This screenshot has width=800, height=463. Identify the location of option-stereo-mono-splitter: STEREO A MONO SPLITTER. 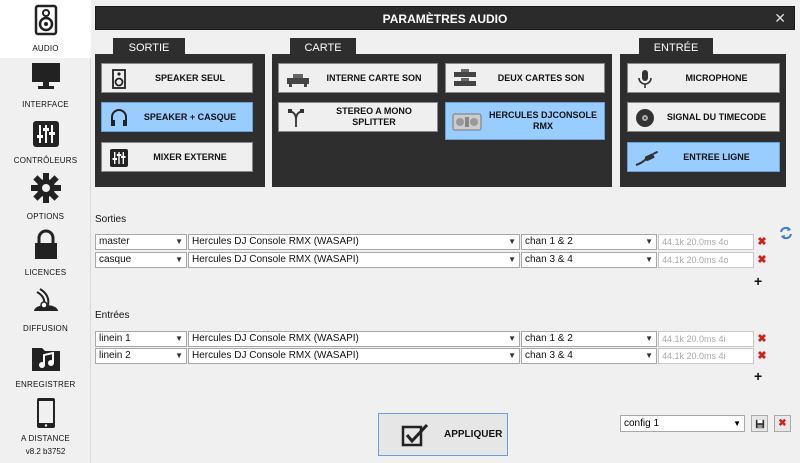
(358, 117).